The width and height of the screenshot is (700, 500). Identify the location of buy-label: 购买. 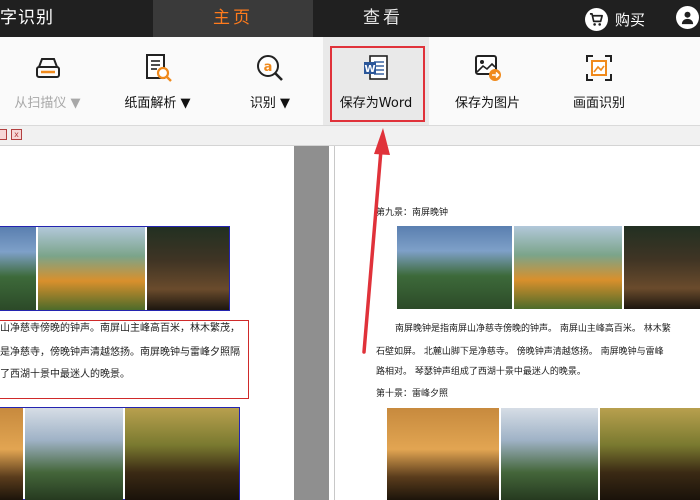
(630, 19).